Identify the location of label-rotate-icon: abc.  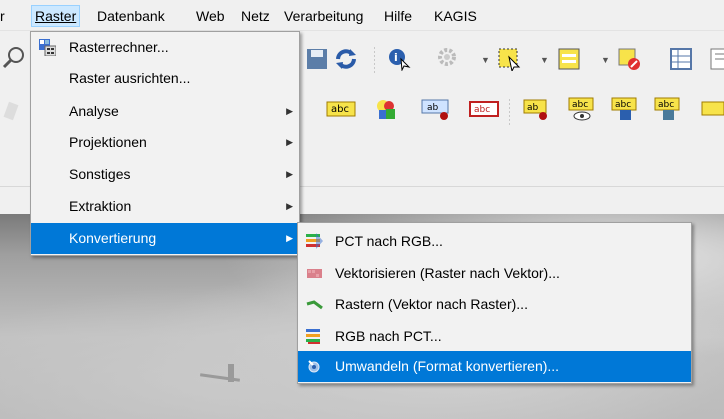
(668, 109).